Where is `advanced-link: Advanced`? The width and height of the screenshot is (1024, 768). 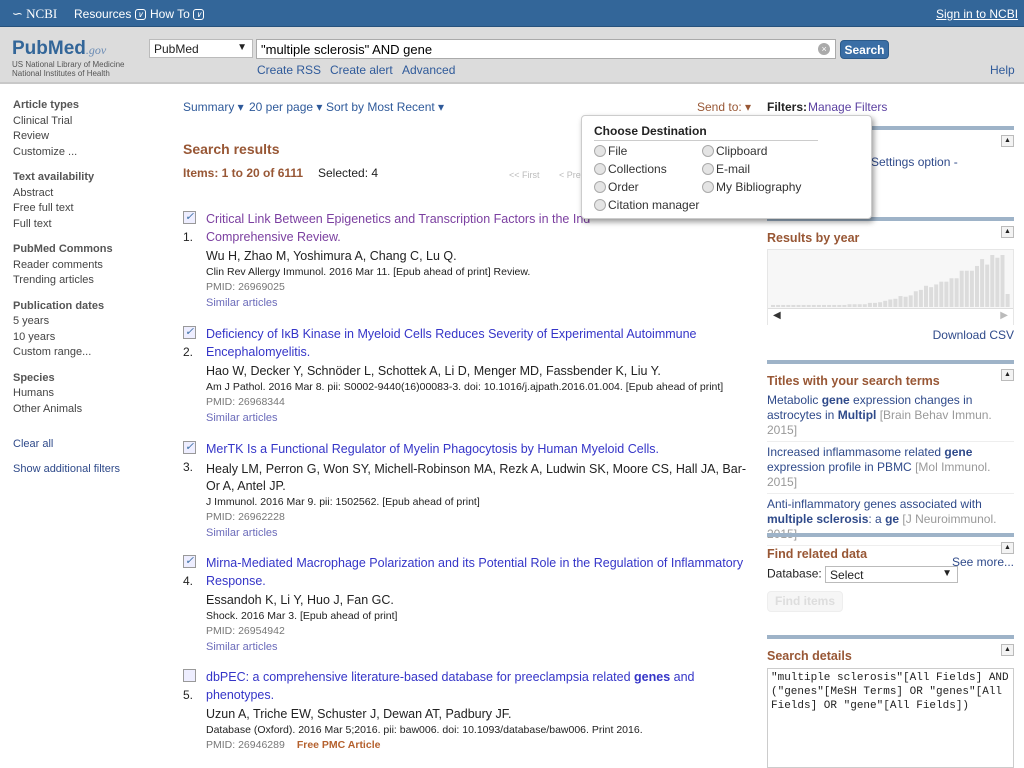
advanced-link: Advanced is located at coordinates (428, 70).